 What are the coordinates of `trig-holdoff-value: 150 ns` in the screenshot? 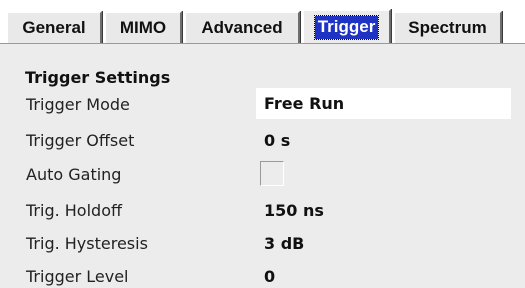 It's located at (294, 210).